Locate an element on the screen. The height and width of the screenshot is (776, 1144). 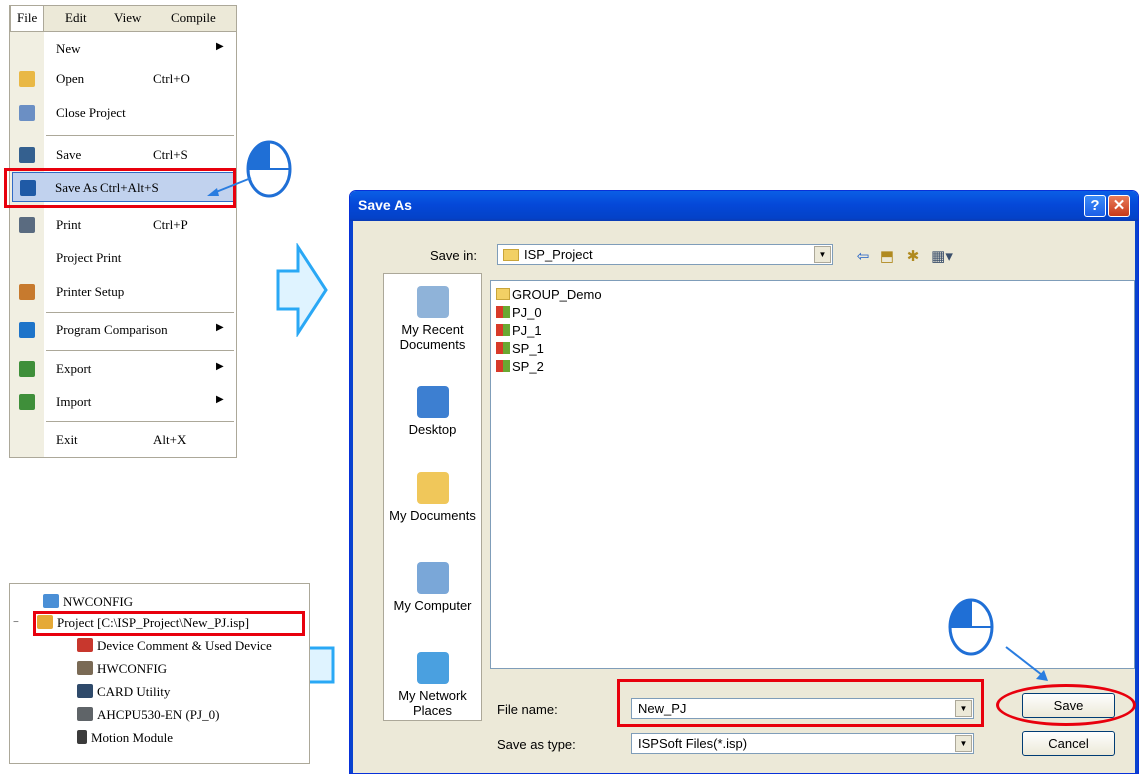
menu-item-export: Export ▶ is located at coordinates (123, 369).